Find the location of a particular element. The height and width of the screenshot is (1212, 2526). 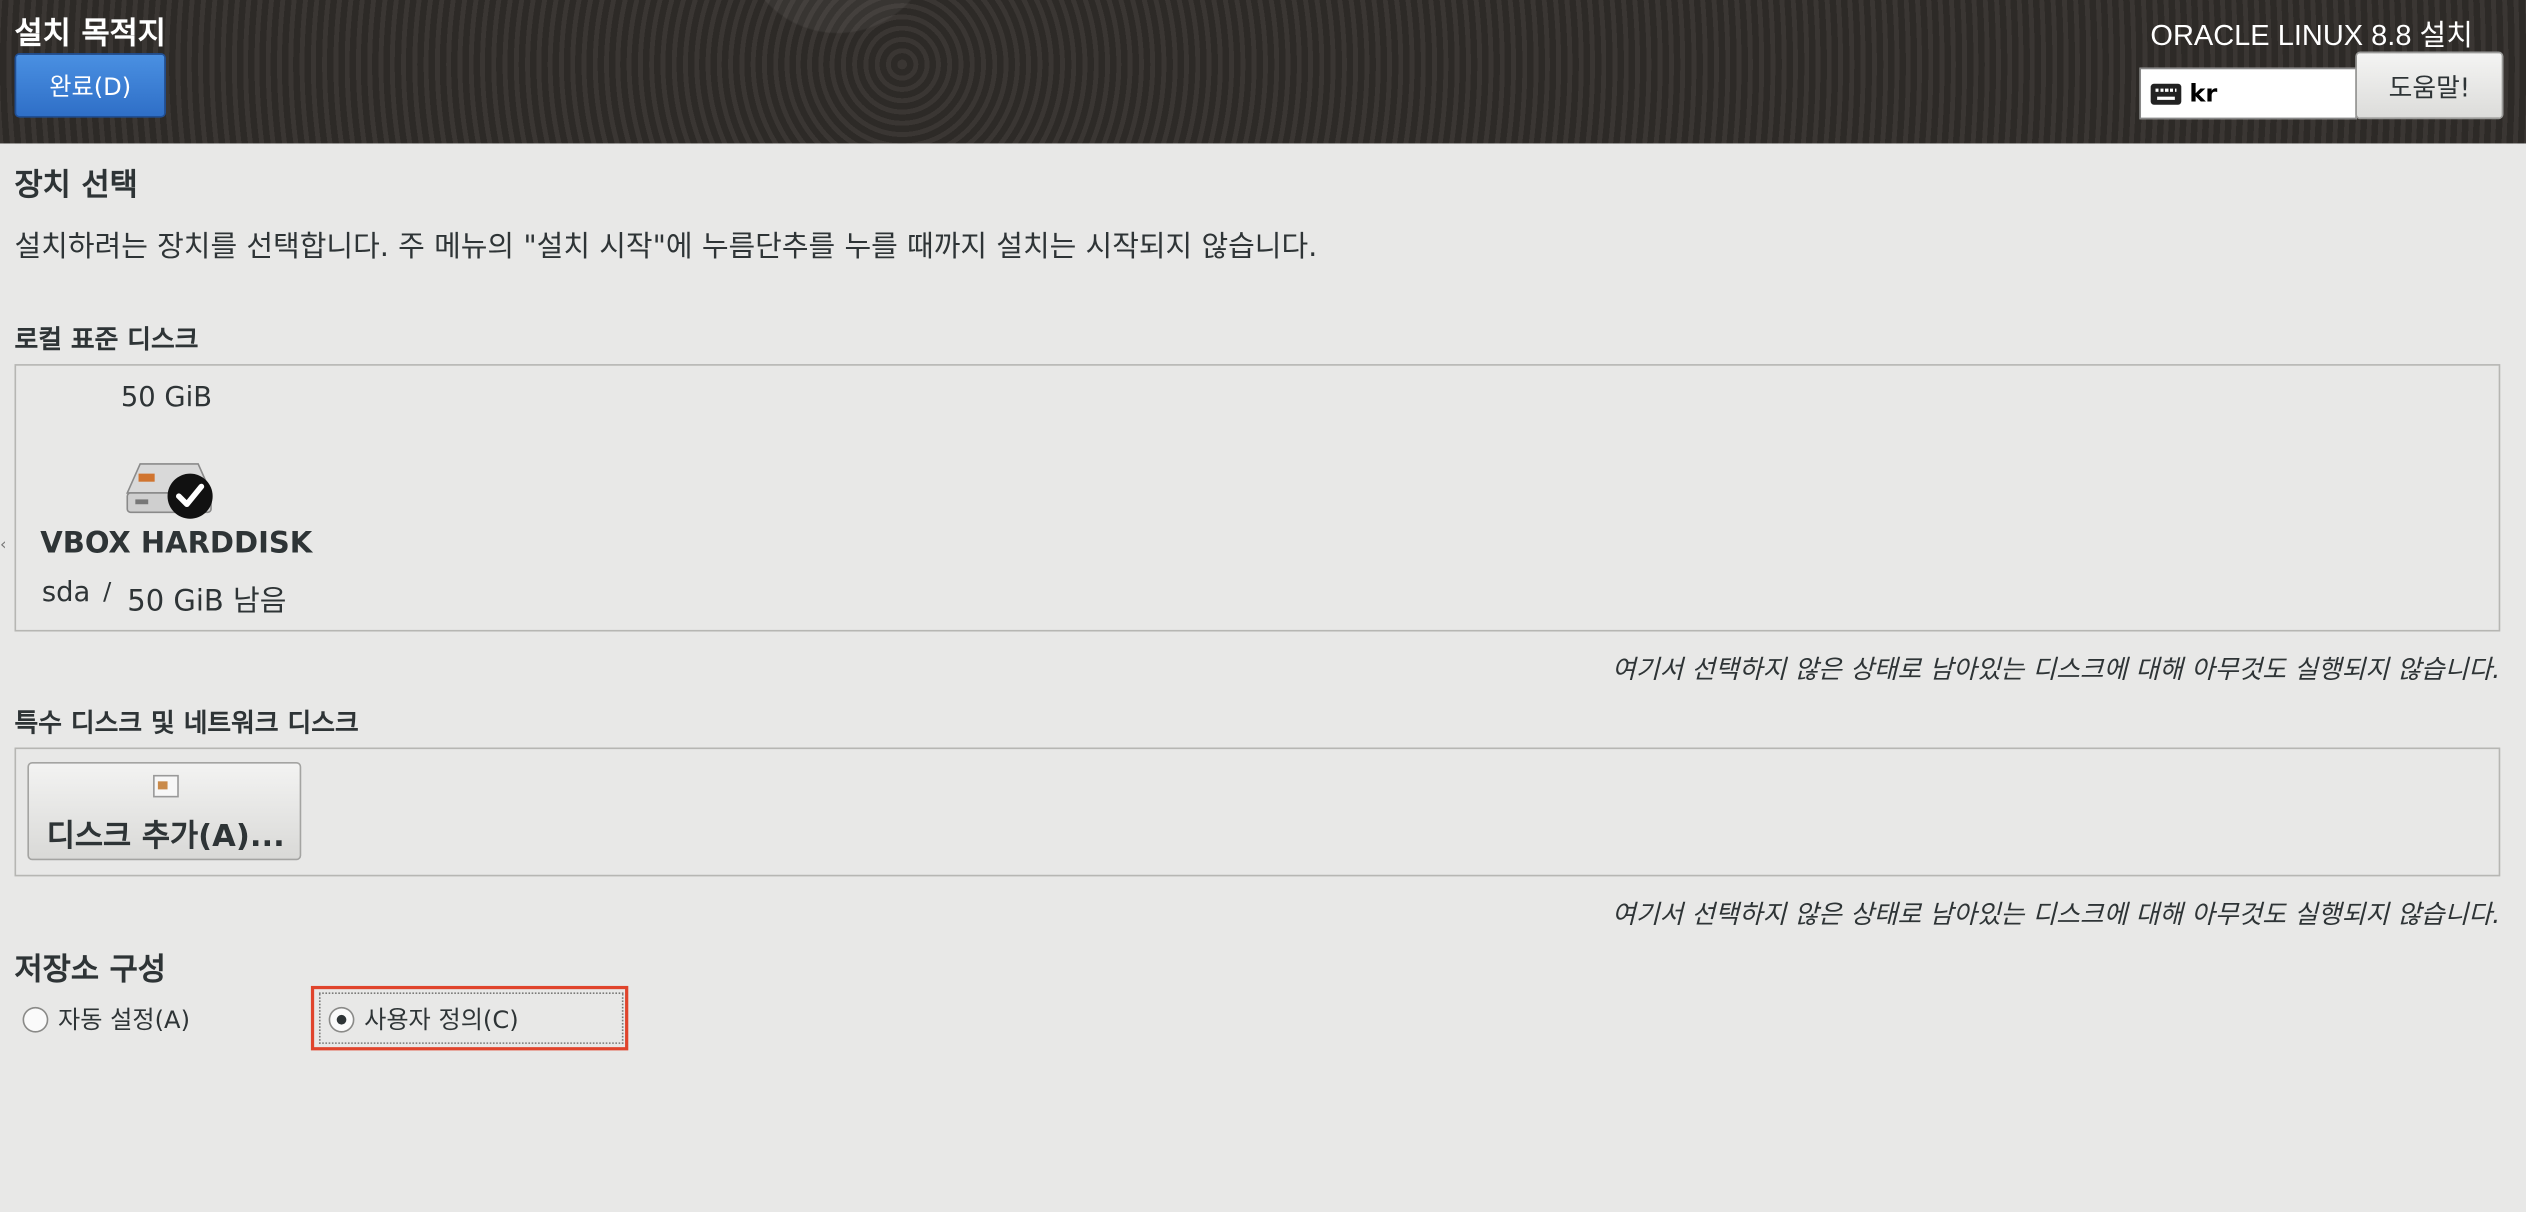

automatic-config-radio: 자동 설정(A) is located at coordinates (106, 1019).